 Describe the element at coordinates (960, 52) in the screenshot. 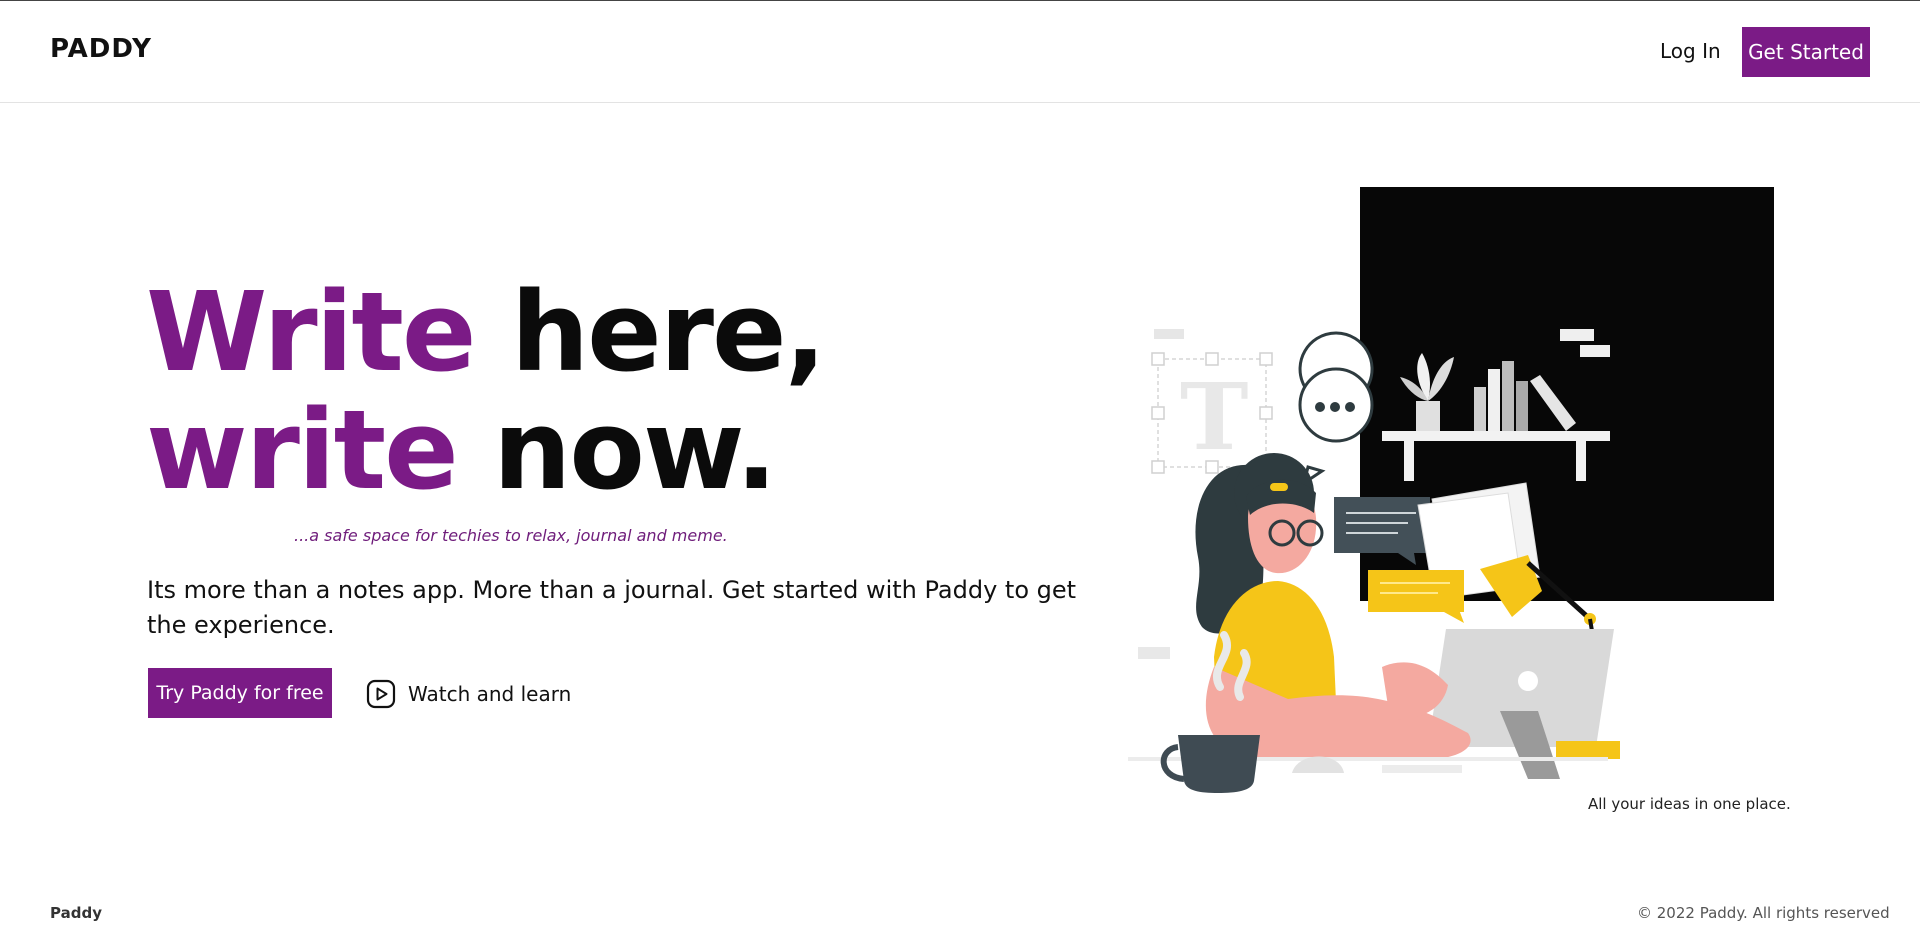

I see `top-nav: PADDY Log In Get Started` at that location.